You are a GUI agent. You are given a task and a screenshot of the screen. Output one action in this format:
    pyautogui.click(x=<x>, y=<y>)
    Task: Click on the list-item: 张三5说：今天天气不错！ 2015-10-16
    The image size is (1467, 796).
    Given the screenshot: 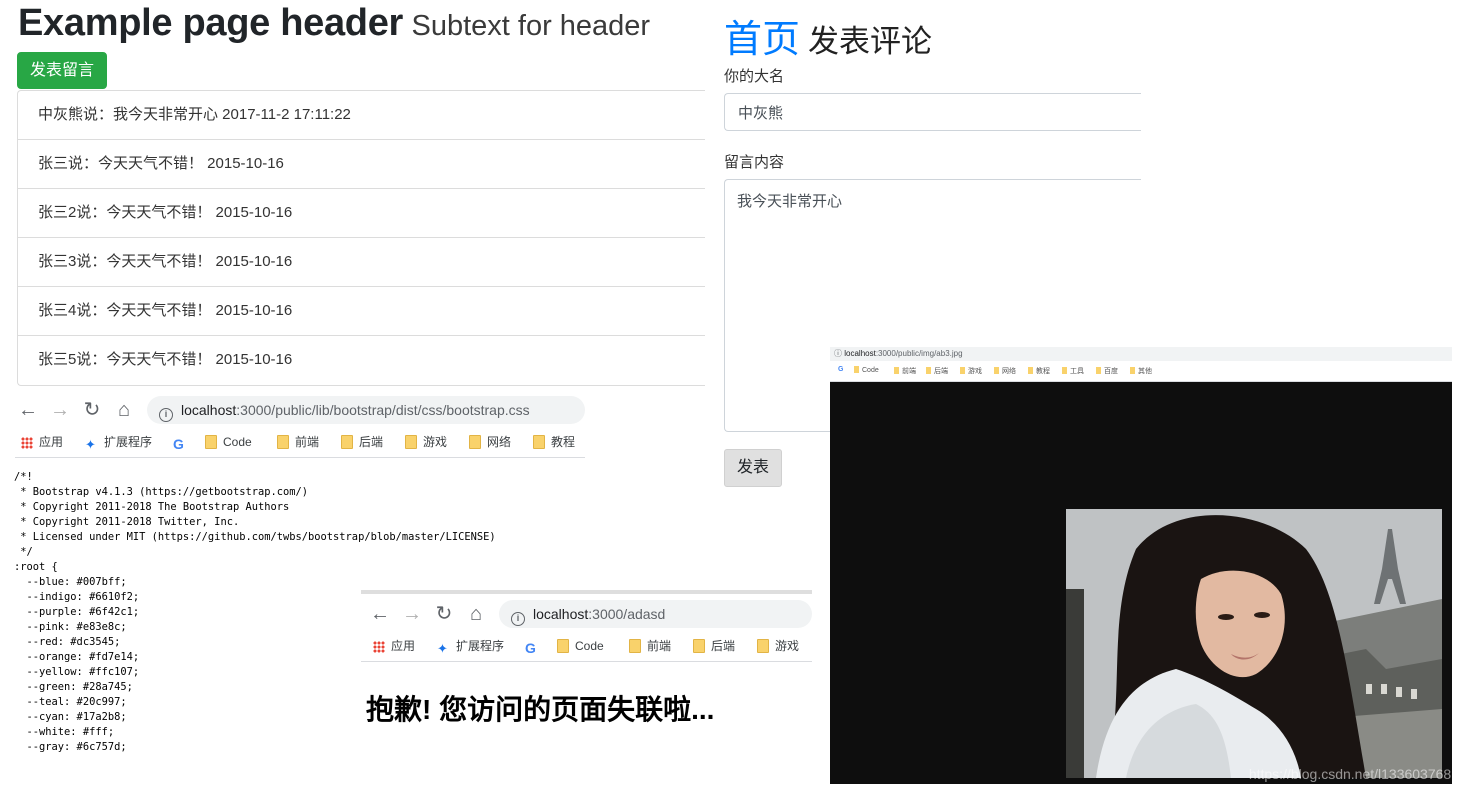 What is the action you would take?
    pyautogui.click(x=165, y=359)
    